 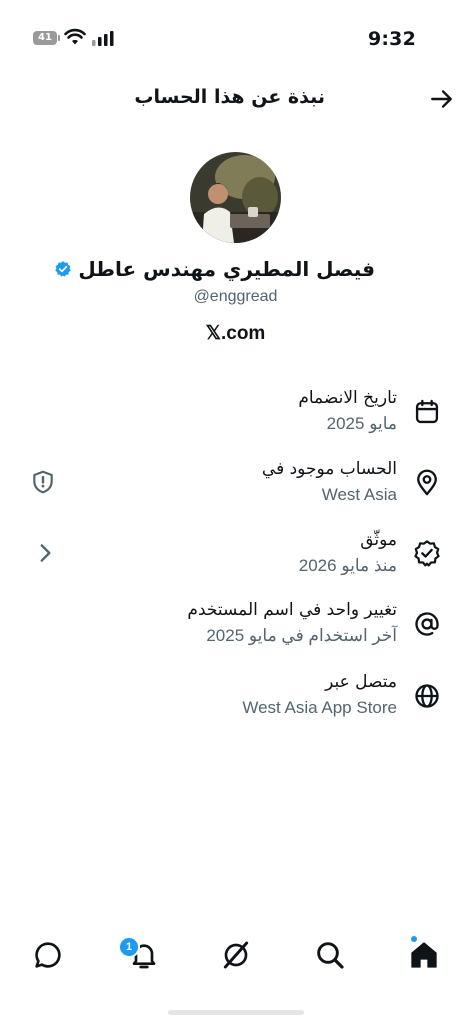 I want to click on account-location-title: الحساب موجود في, so click(x=329, y=469).